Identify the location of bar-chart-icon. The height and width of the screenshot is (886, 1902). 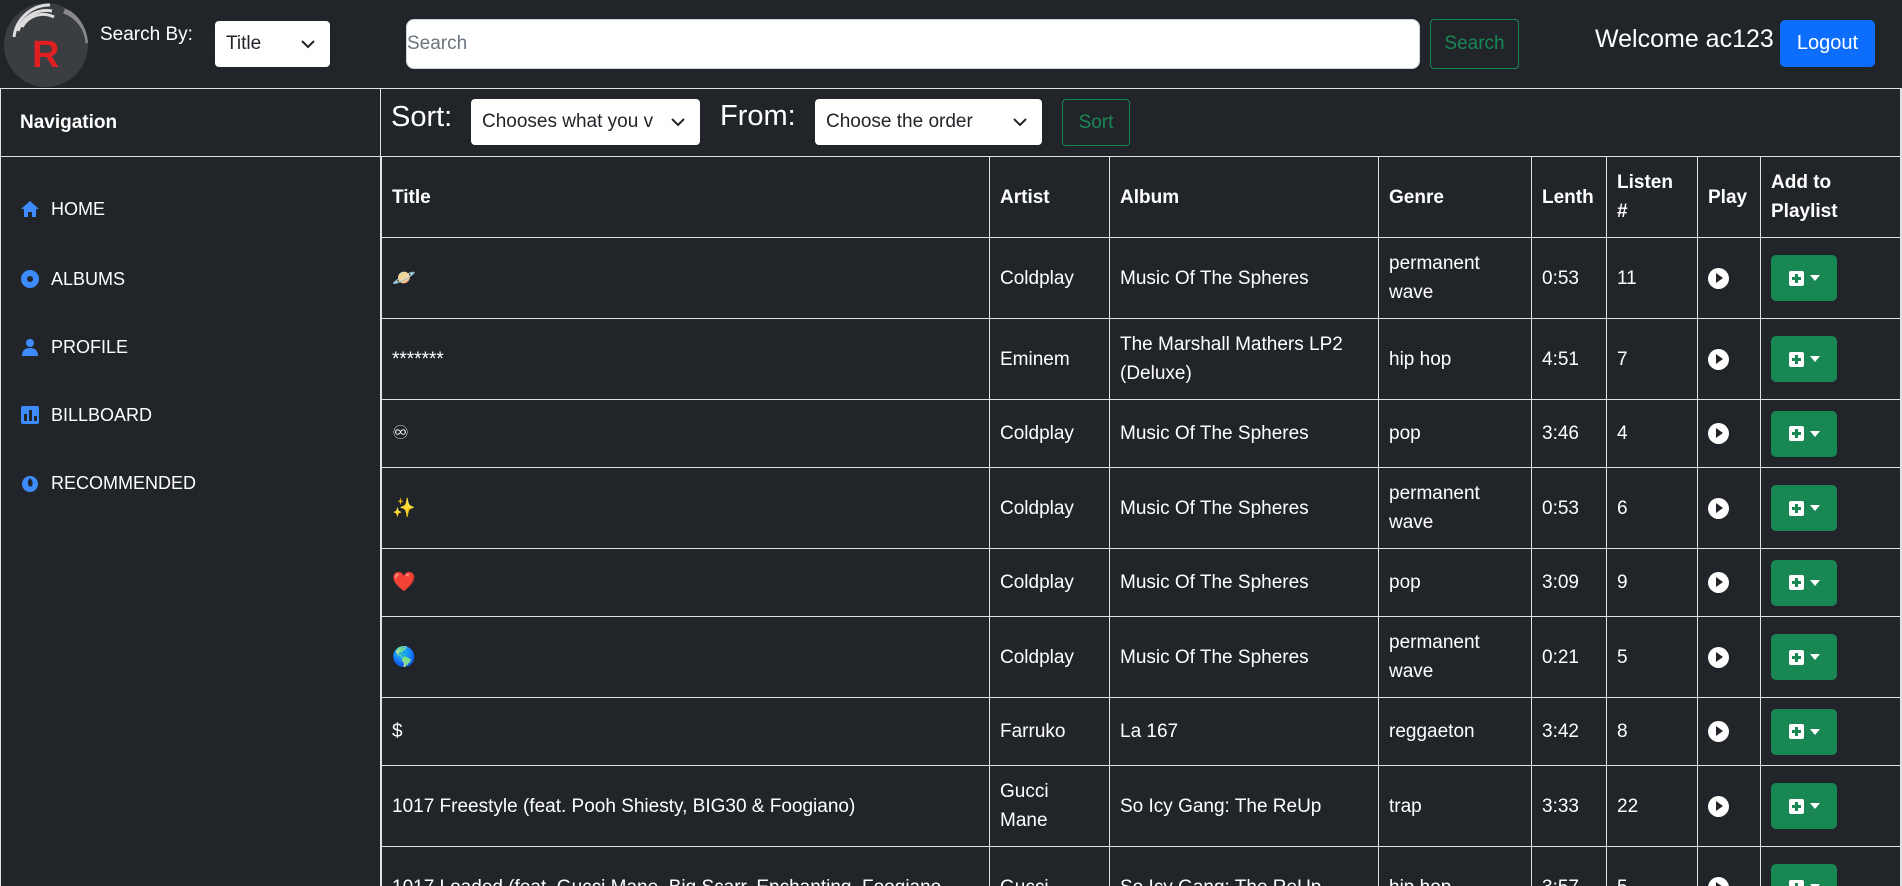
(30, 415).